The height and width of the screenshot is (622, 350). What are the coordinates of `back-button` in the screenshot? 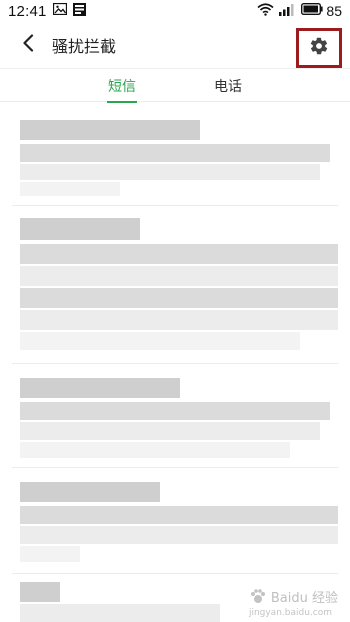 It's located at (28, 45).